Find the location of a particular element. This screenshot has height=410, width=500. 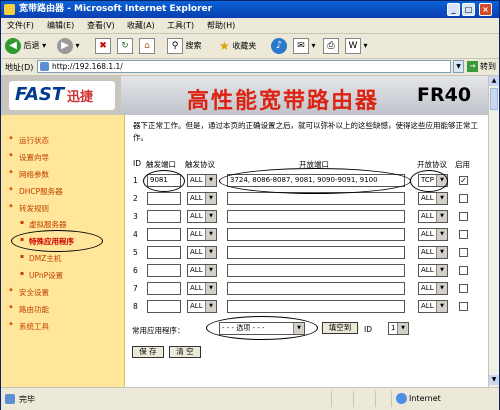

back-button: ◀ 后退 ▾ is located at coordinates (25, 46).